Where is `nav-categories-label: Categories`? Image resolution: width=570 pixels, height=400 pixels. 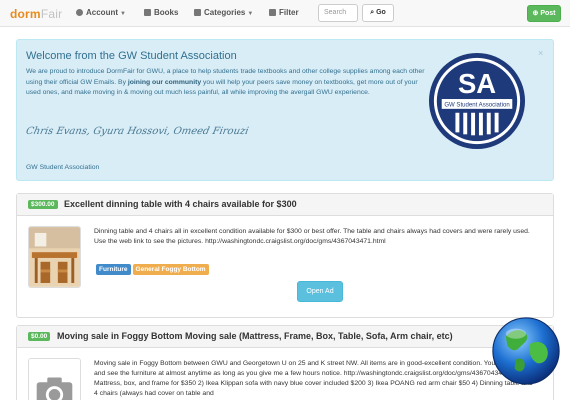
nav-categories-label: Categories is located at coordinates (225, 12).